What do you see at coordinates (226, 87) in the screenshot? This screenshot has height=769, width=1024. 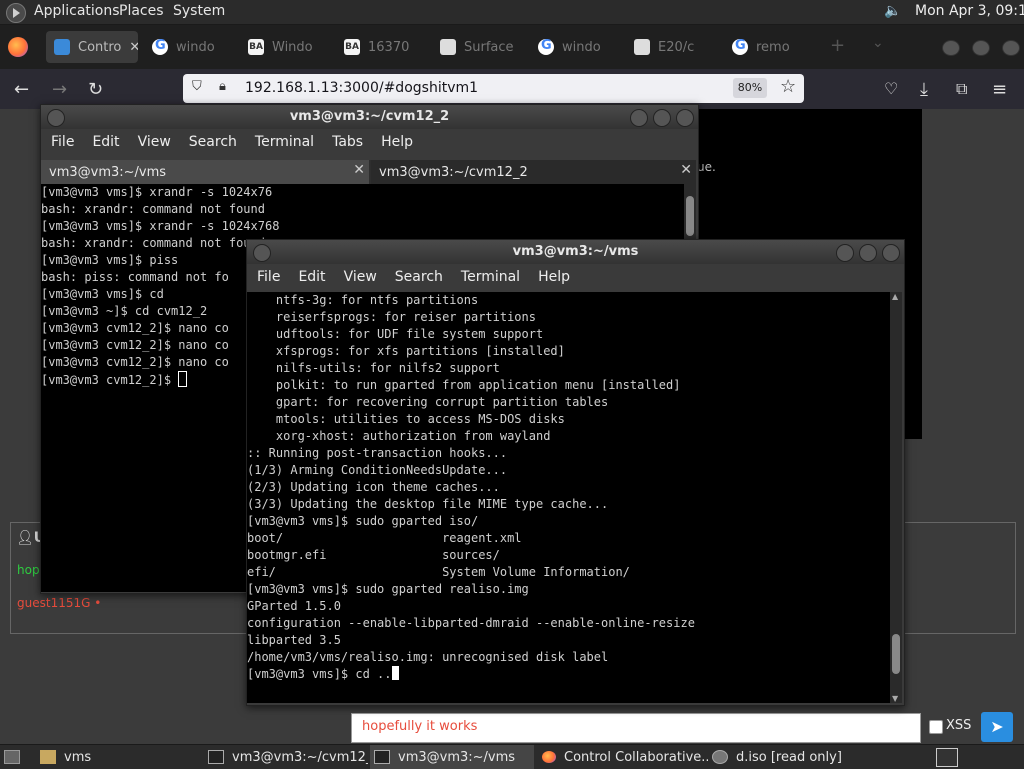 I see `lock-icon: 🔒︎` at bounding box center [226, 87].